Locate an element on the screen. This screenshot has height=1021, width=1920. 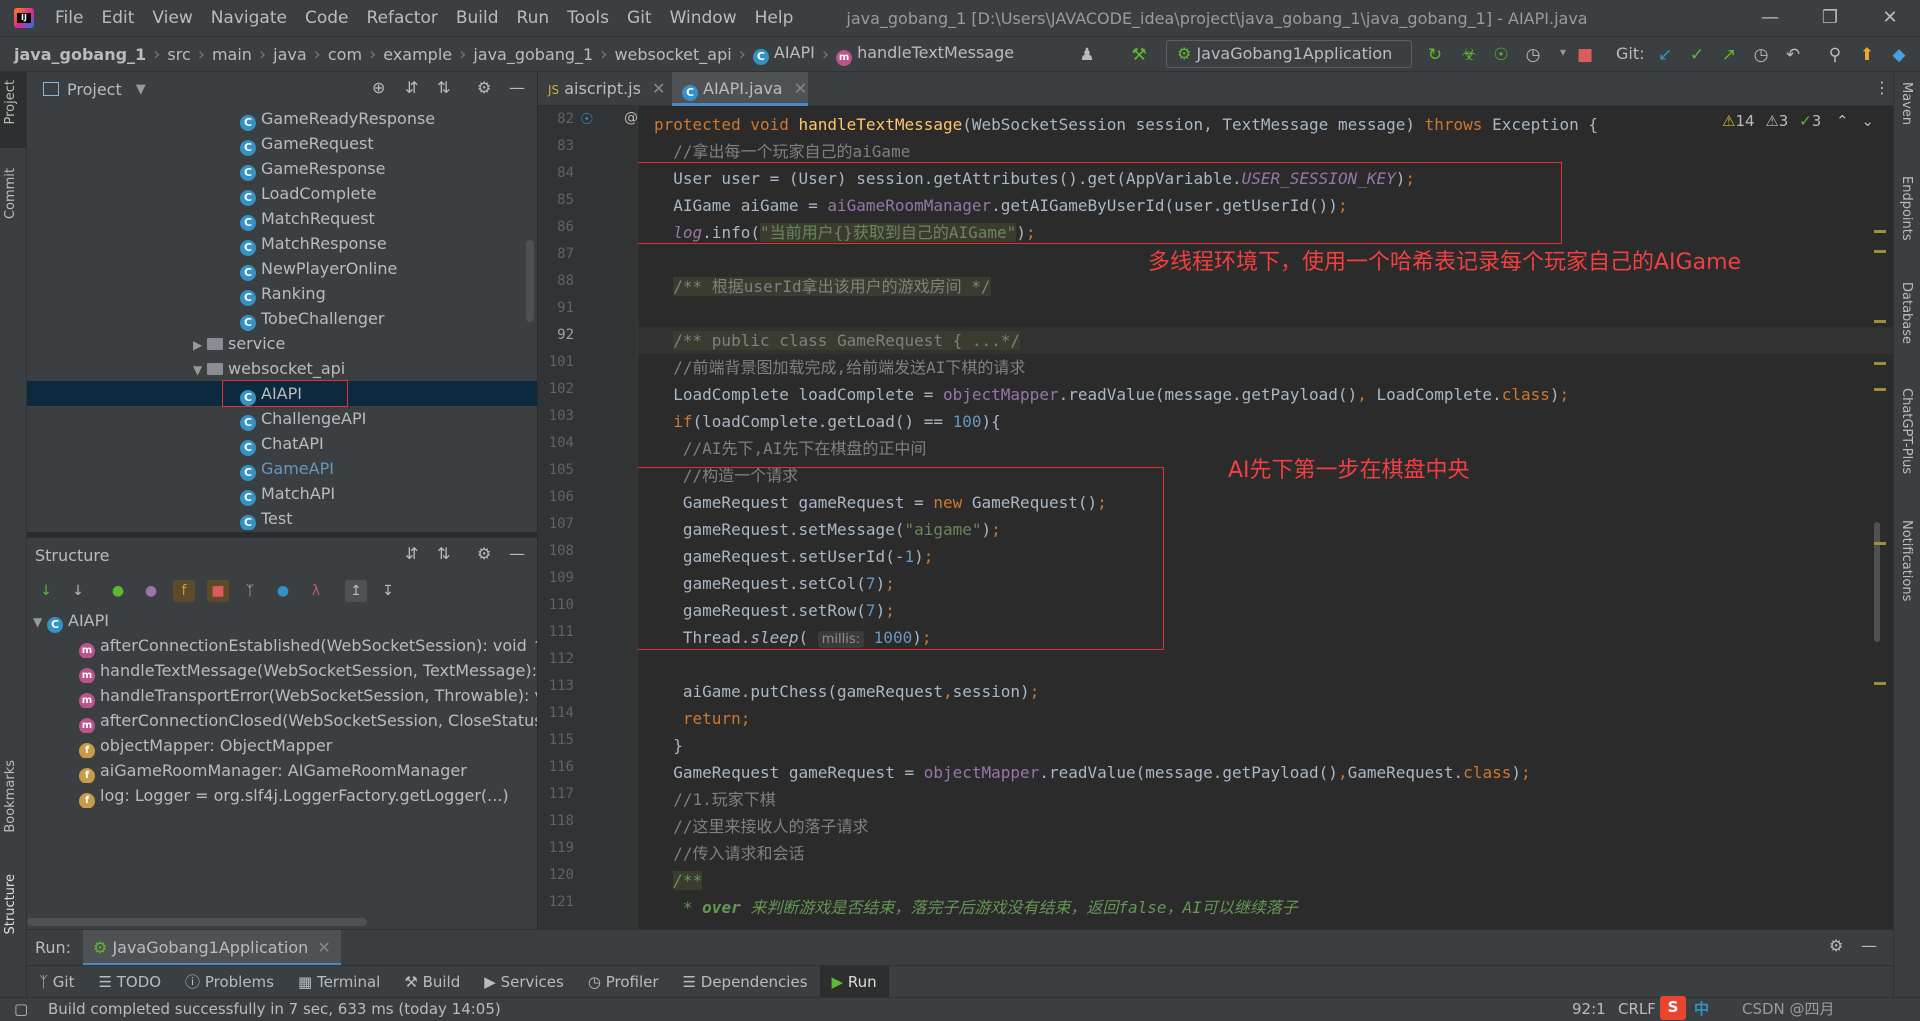
chevron-right-icon: ▶ is located at coordinates (200, 345).